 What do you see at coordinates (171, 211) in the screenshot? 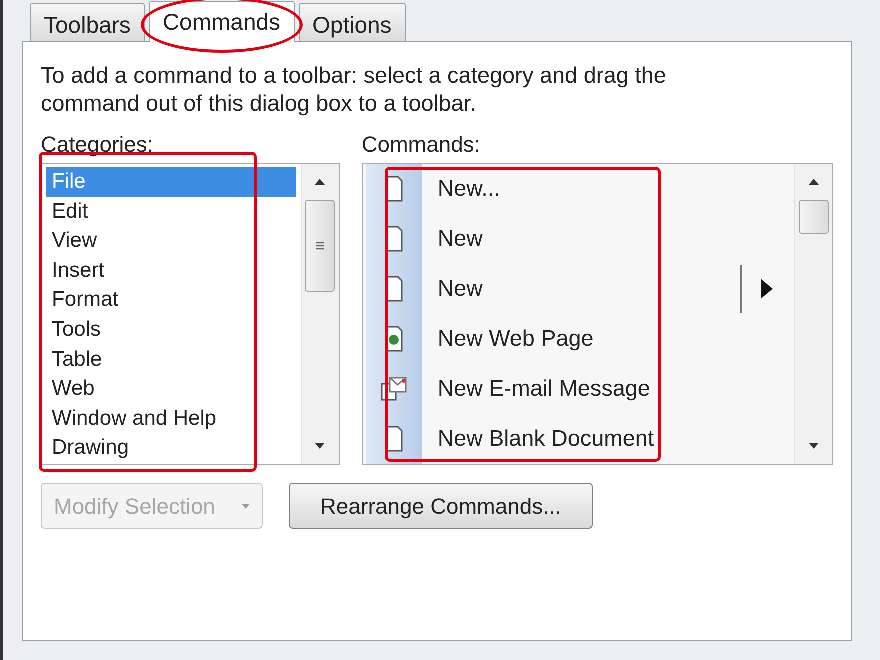
I see `category-item: Edit` at bounding box center [171, 211].